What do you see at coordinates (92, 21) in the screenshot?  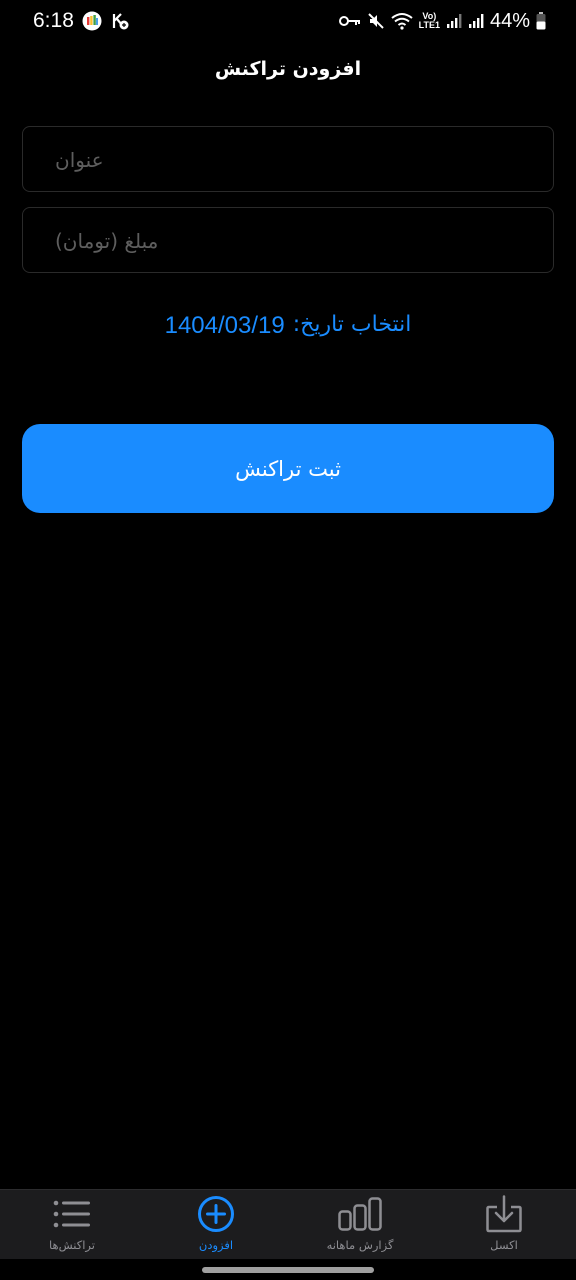 I see `app-notification-icon` at bounding box center [92, 21].